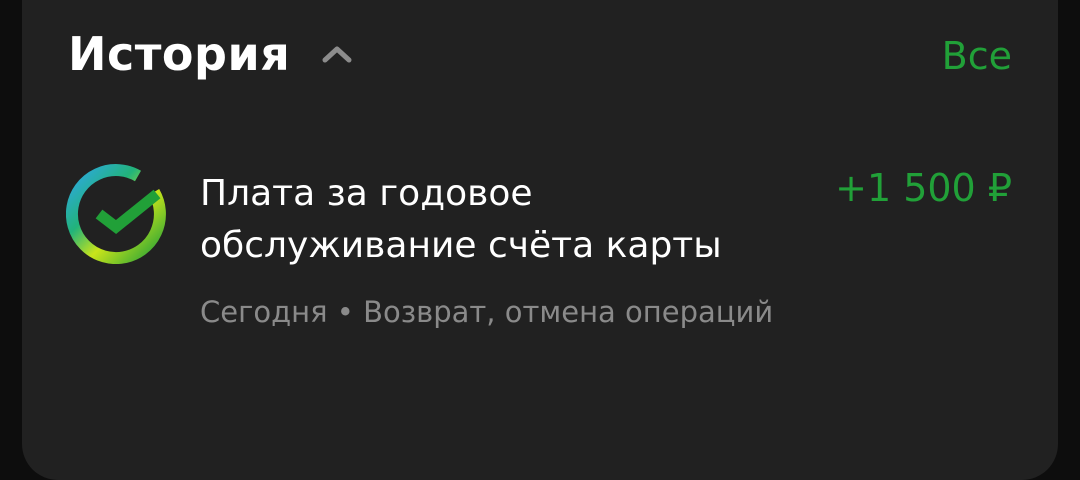 This screenshot has height=480, width=1080. Describe the element at coordinates (337, 54) in the screenshot. I see `chevron-up-icon` at that location.